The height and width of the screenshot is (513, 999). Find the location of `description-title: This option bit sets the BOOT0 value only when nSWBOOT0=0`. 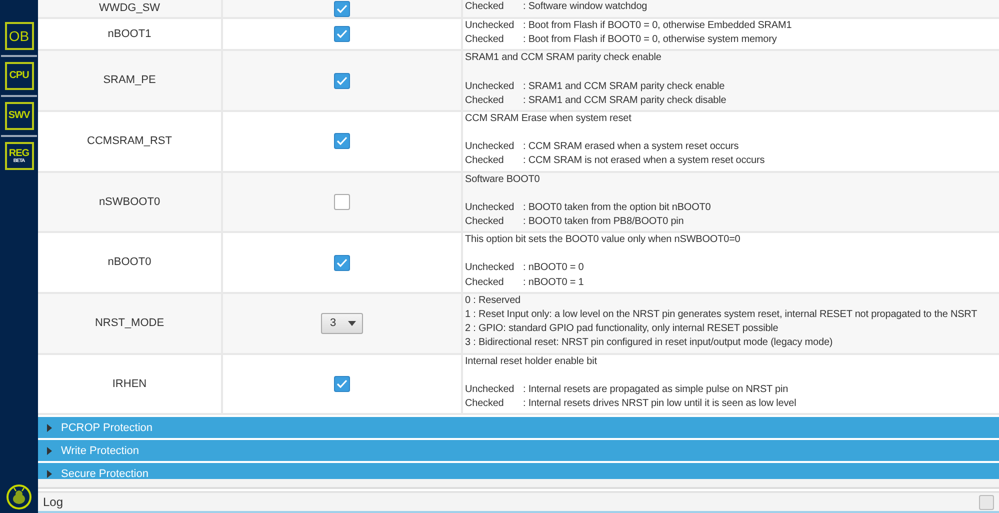

description-title: This option bit sets the BOOT0 value only when nSWBOOT0=0 is located at coordinates (603, 240).